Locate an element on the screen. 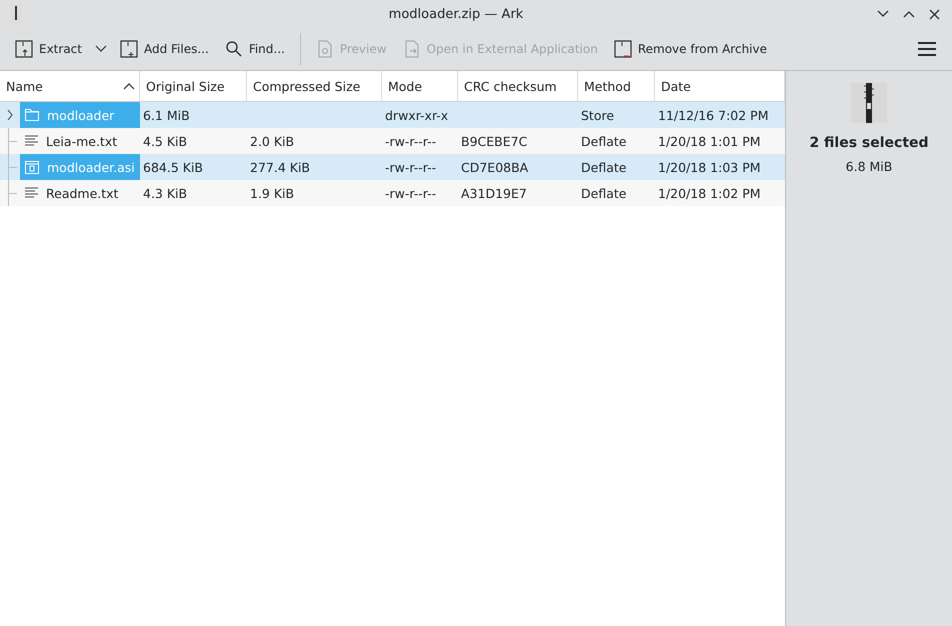 Image resolution: width=952 pixels, height=626 pixels. column-header: Compressed Size is located at coordinates (314, 86).